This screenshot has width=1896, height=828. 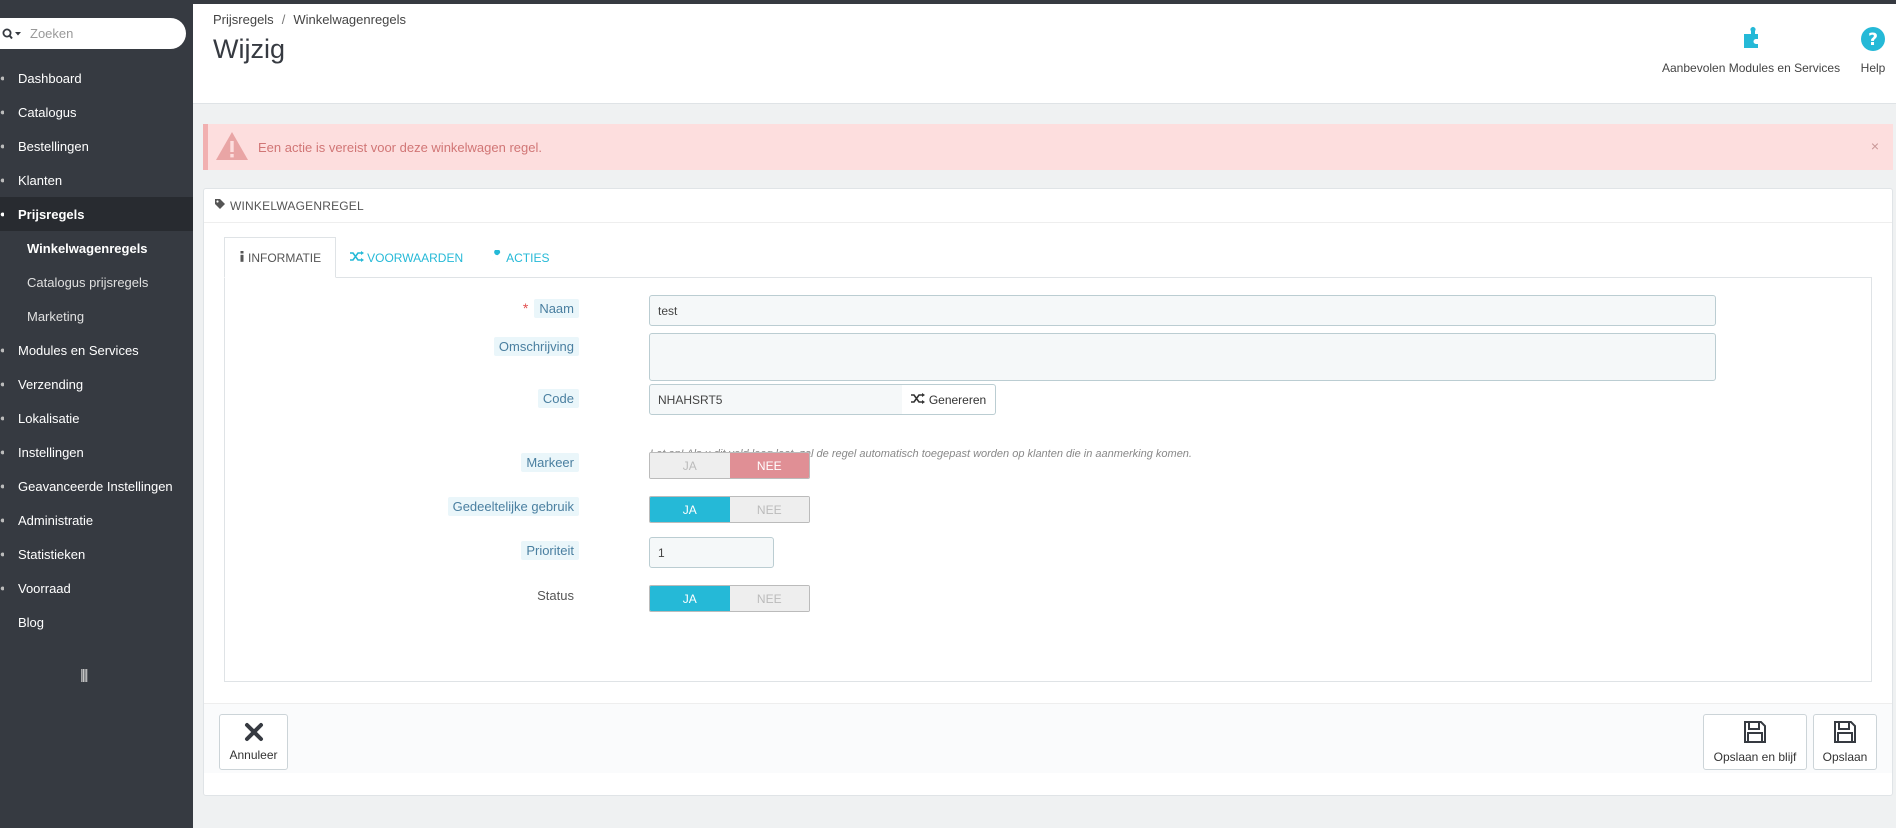 I want to click on markeer-label: Markeer, so click(x=550, y=462).